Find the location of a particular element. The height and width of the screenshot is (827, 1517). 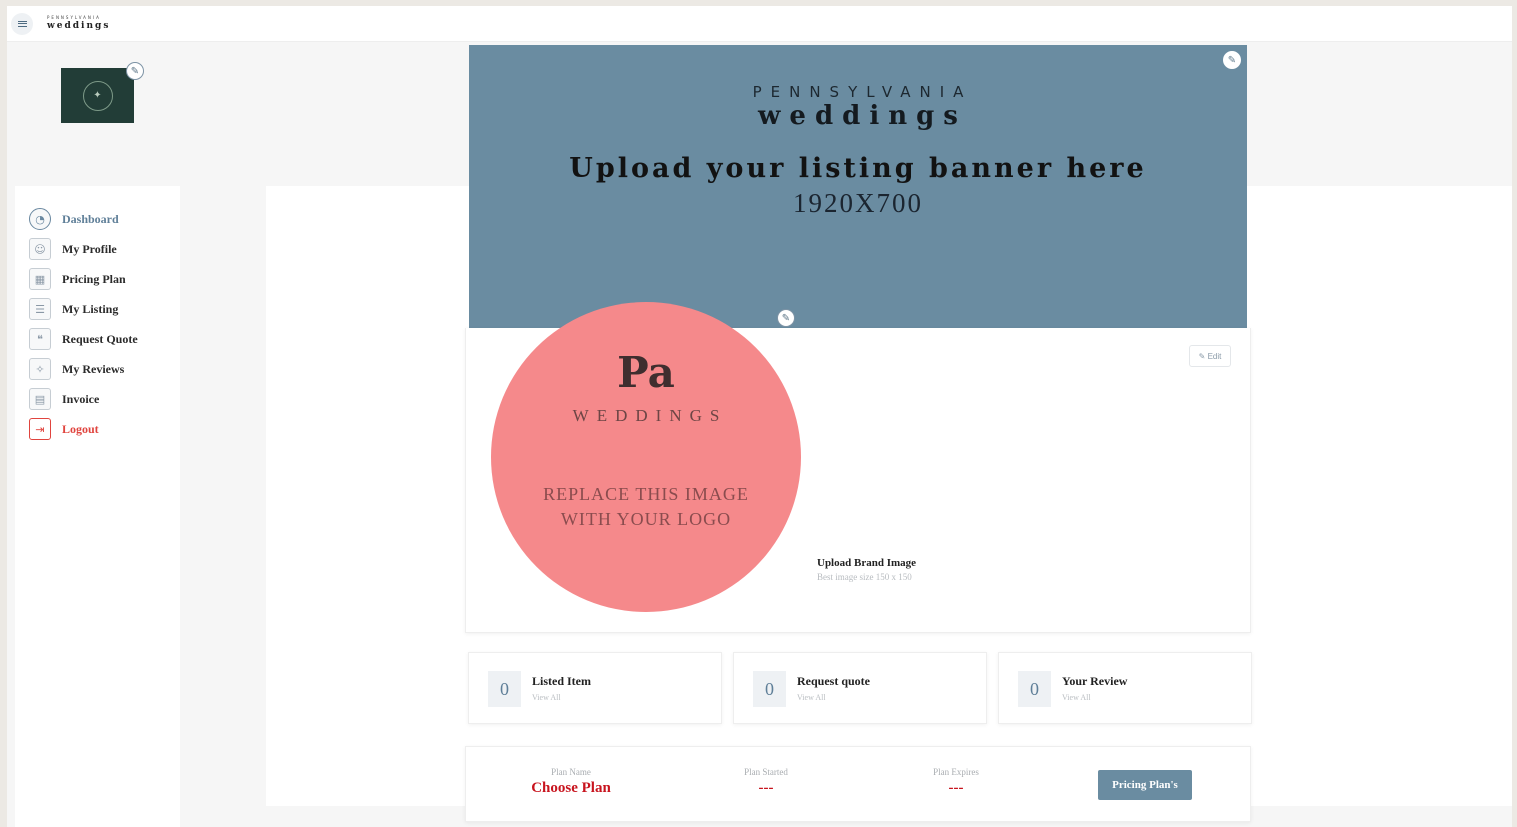

sidebar-item-my-profile: ☺ My Profile is located at coordinates (73, 249).